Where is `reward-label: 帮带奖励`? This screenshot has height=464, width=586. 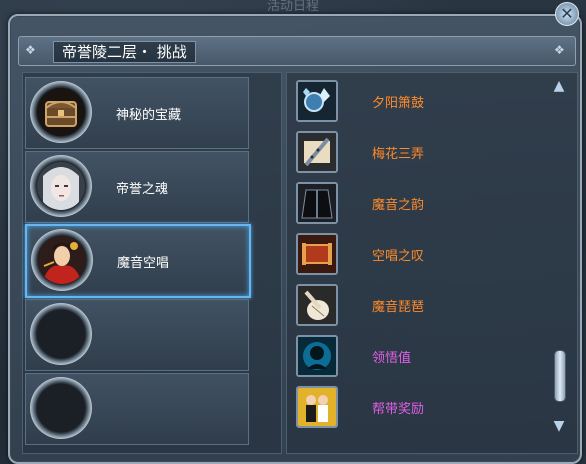
reward-label: 帮带奖励 is located at coordinates (398, 409).